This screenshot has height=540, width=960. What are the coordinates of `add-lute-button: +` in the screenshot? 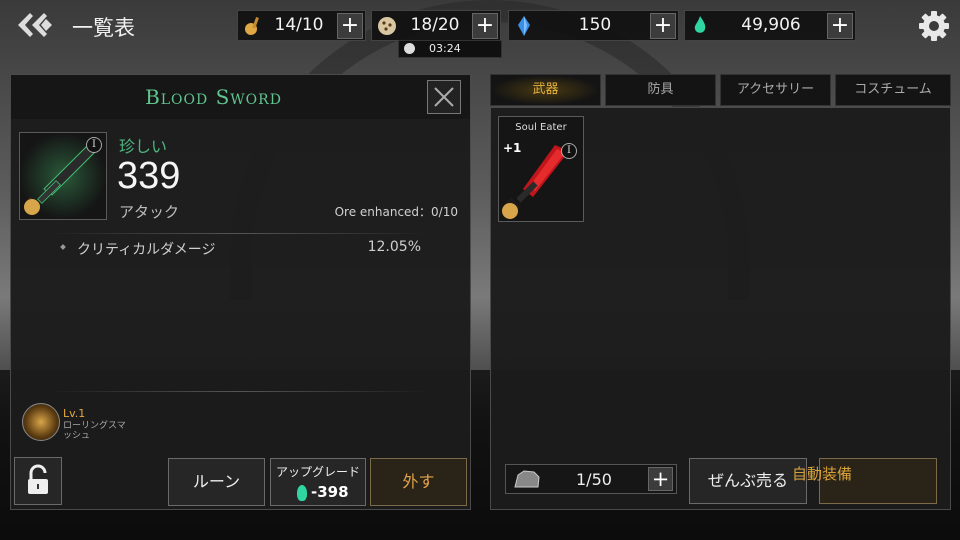 It's located at (350, 26).